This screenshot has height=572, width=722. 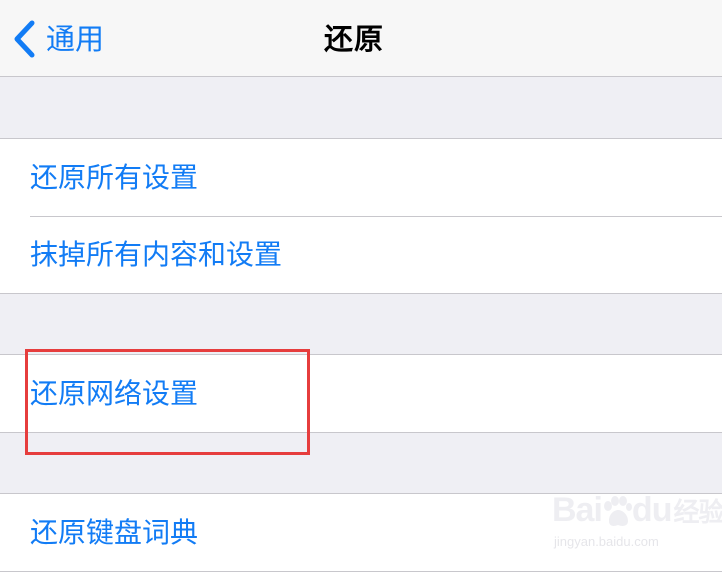 What do you see at coordinates (114, 393) in the screenshot?
I see `reset-network-settings-label: 还原网络设置` at bounding box center [114, 393].